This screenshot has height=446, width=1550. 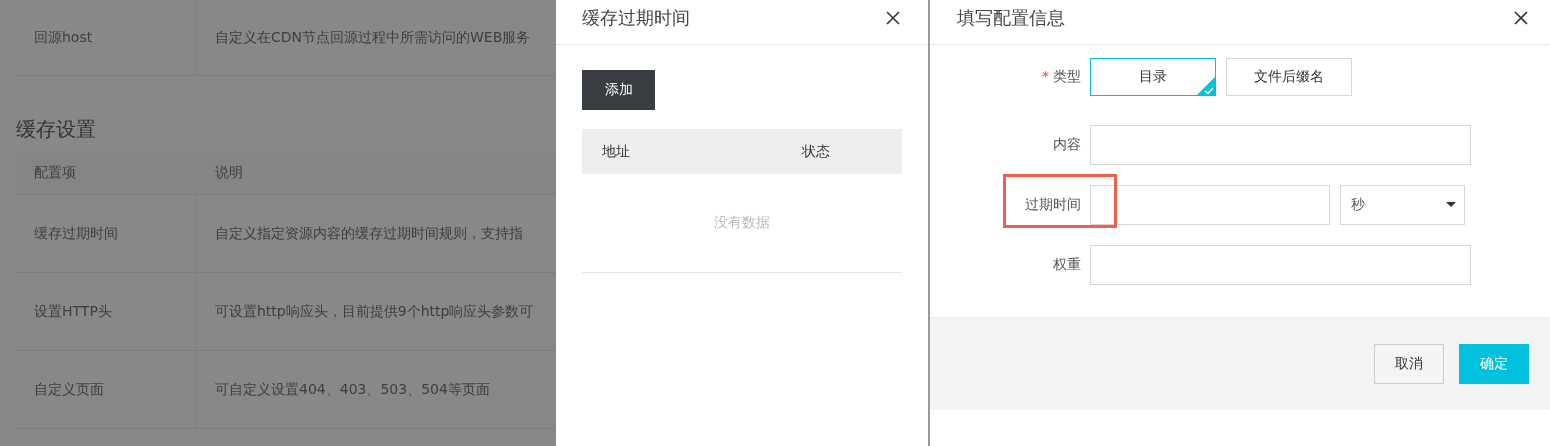 What do you see at coordinates (816, 151) in the screenshot?
I see `column-header: 状态` at bounding box center [816, 151].